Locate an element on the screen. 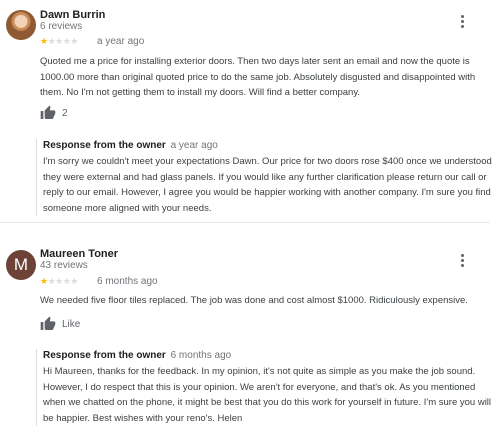 This screenshot has width=500, height=437. review-age: 6 months ago is located at coordinates (127, 281).